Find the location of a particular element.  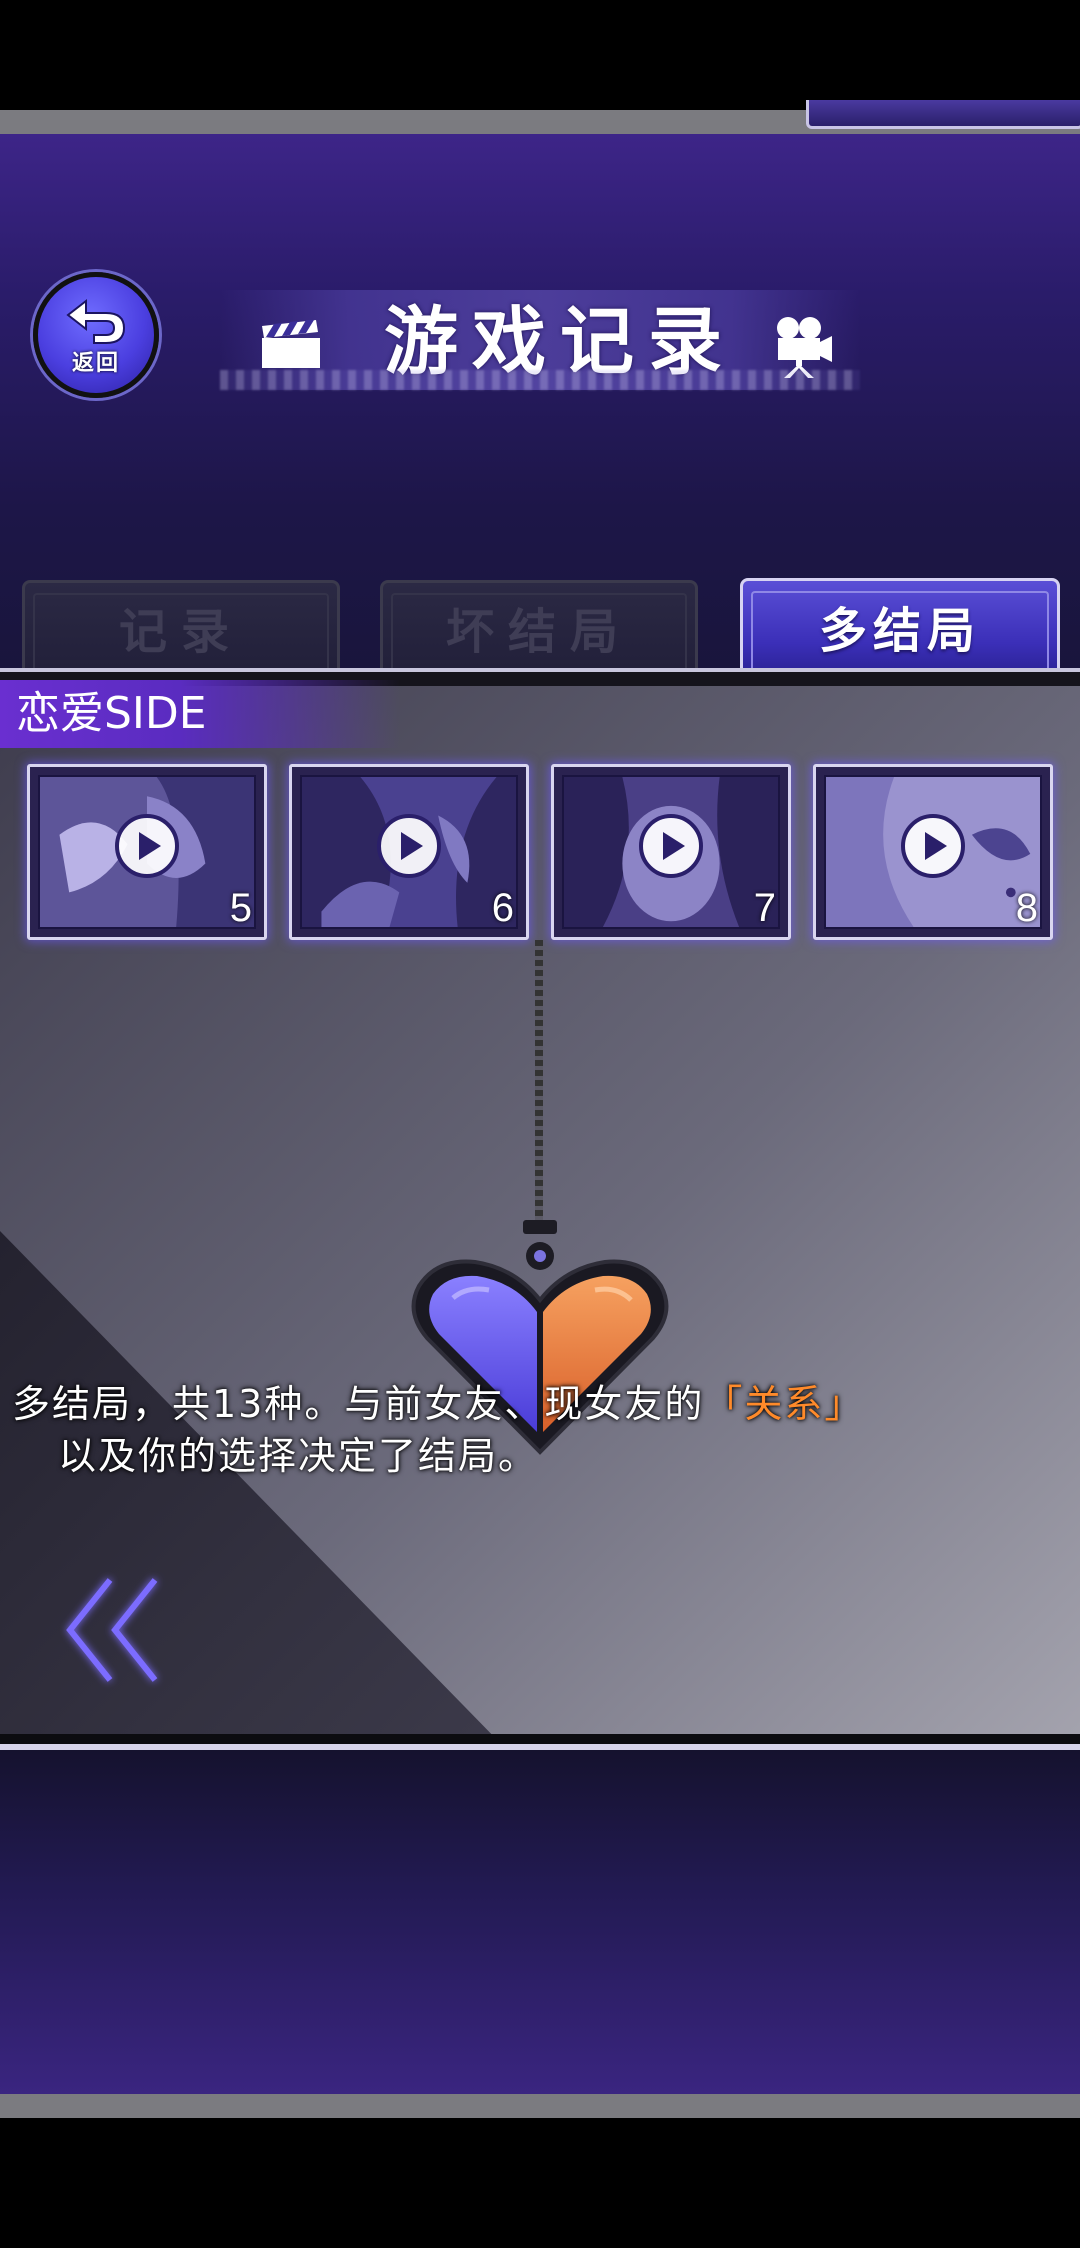

tab-record: 记录 is located at coordinates (181, 625).